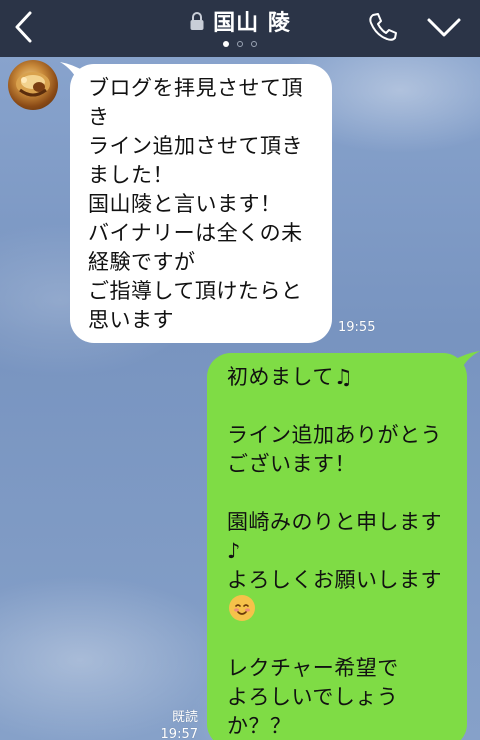 The height and width of the screenshot is (740, 480). Describe the element at coordinates (131, 320) in the screenshot. I see `message-line: 思います` at that location.